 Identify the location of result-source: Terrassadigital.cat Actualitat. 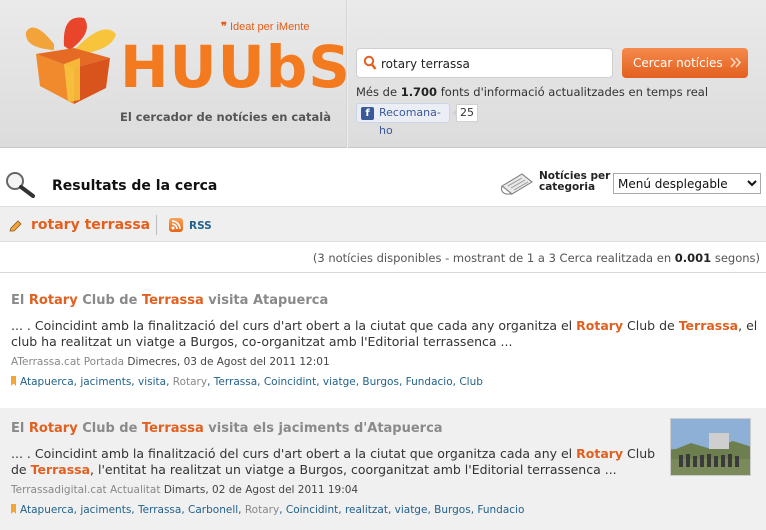
(85, 490).